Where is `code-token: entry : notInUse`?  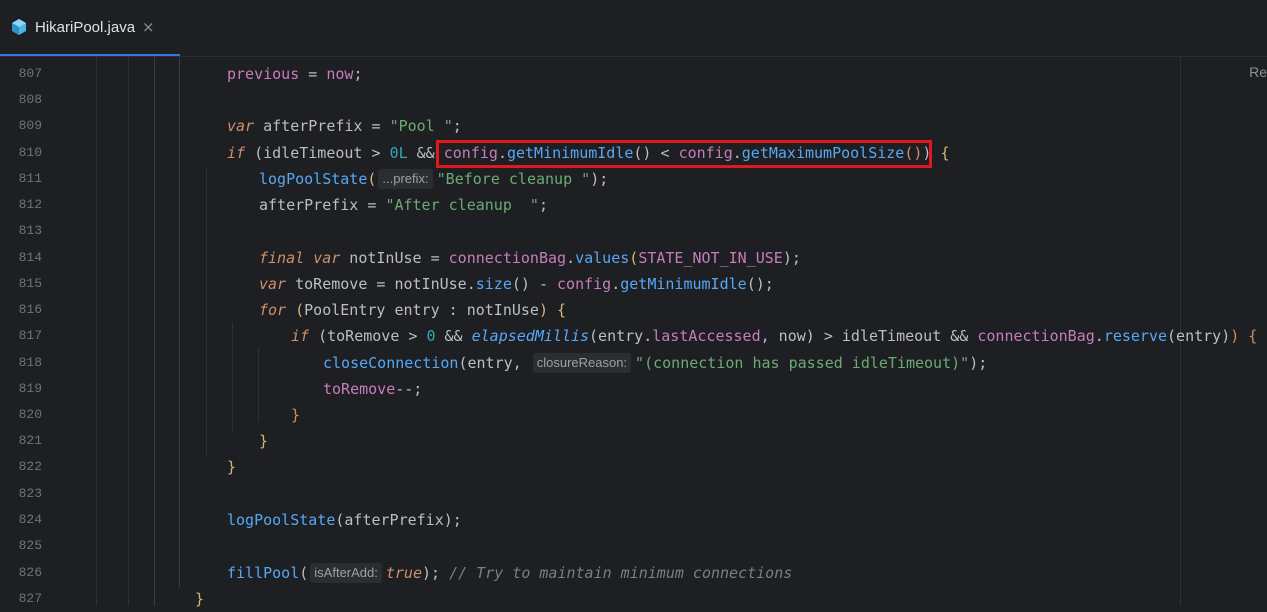
code-token: entry : notInUse is located at coordinates (462, 310).